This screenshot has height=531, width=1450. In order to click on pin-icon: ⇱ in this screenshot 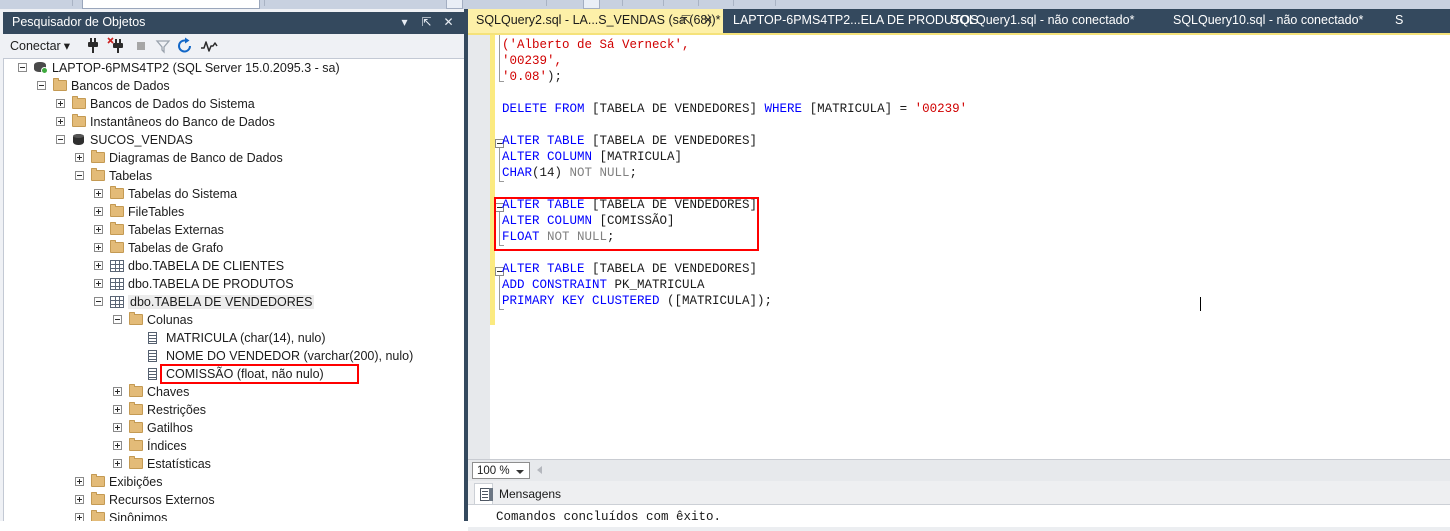, I will do `click(426, 22)`.